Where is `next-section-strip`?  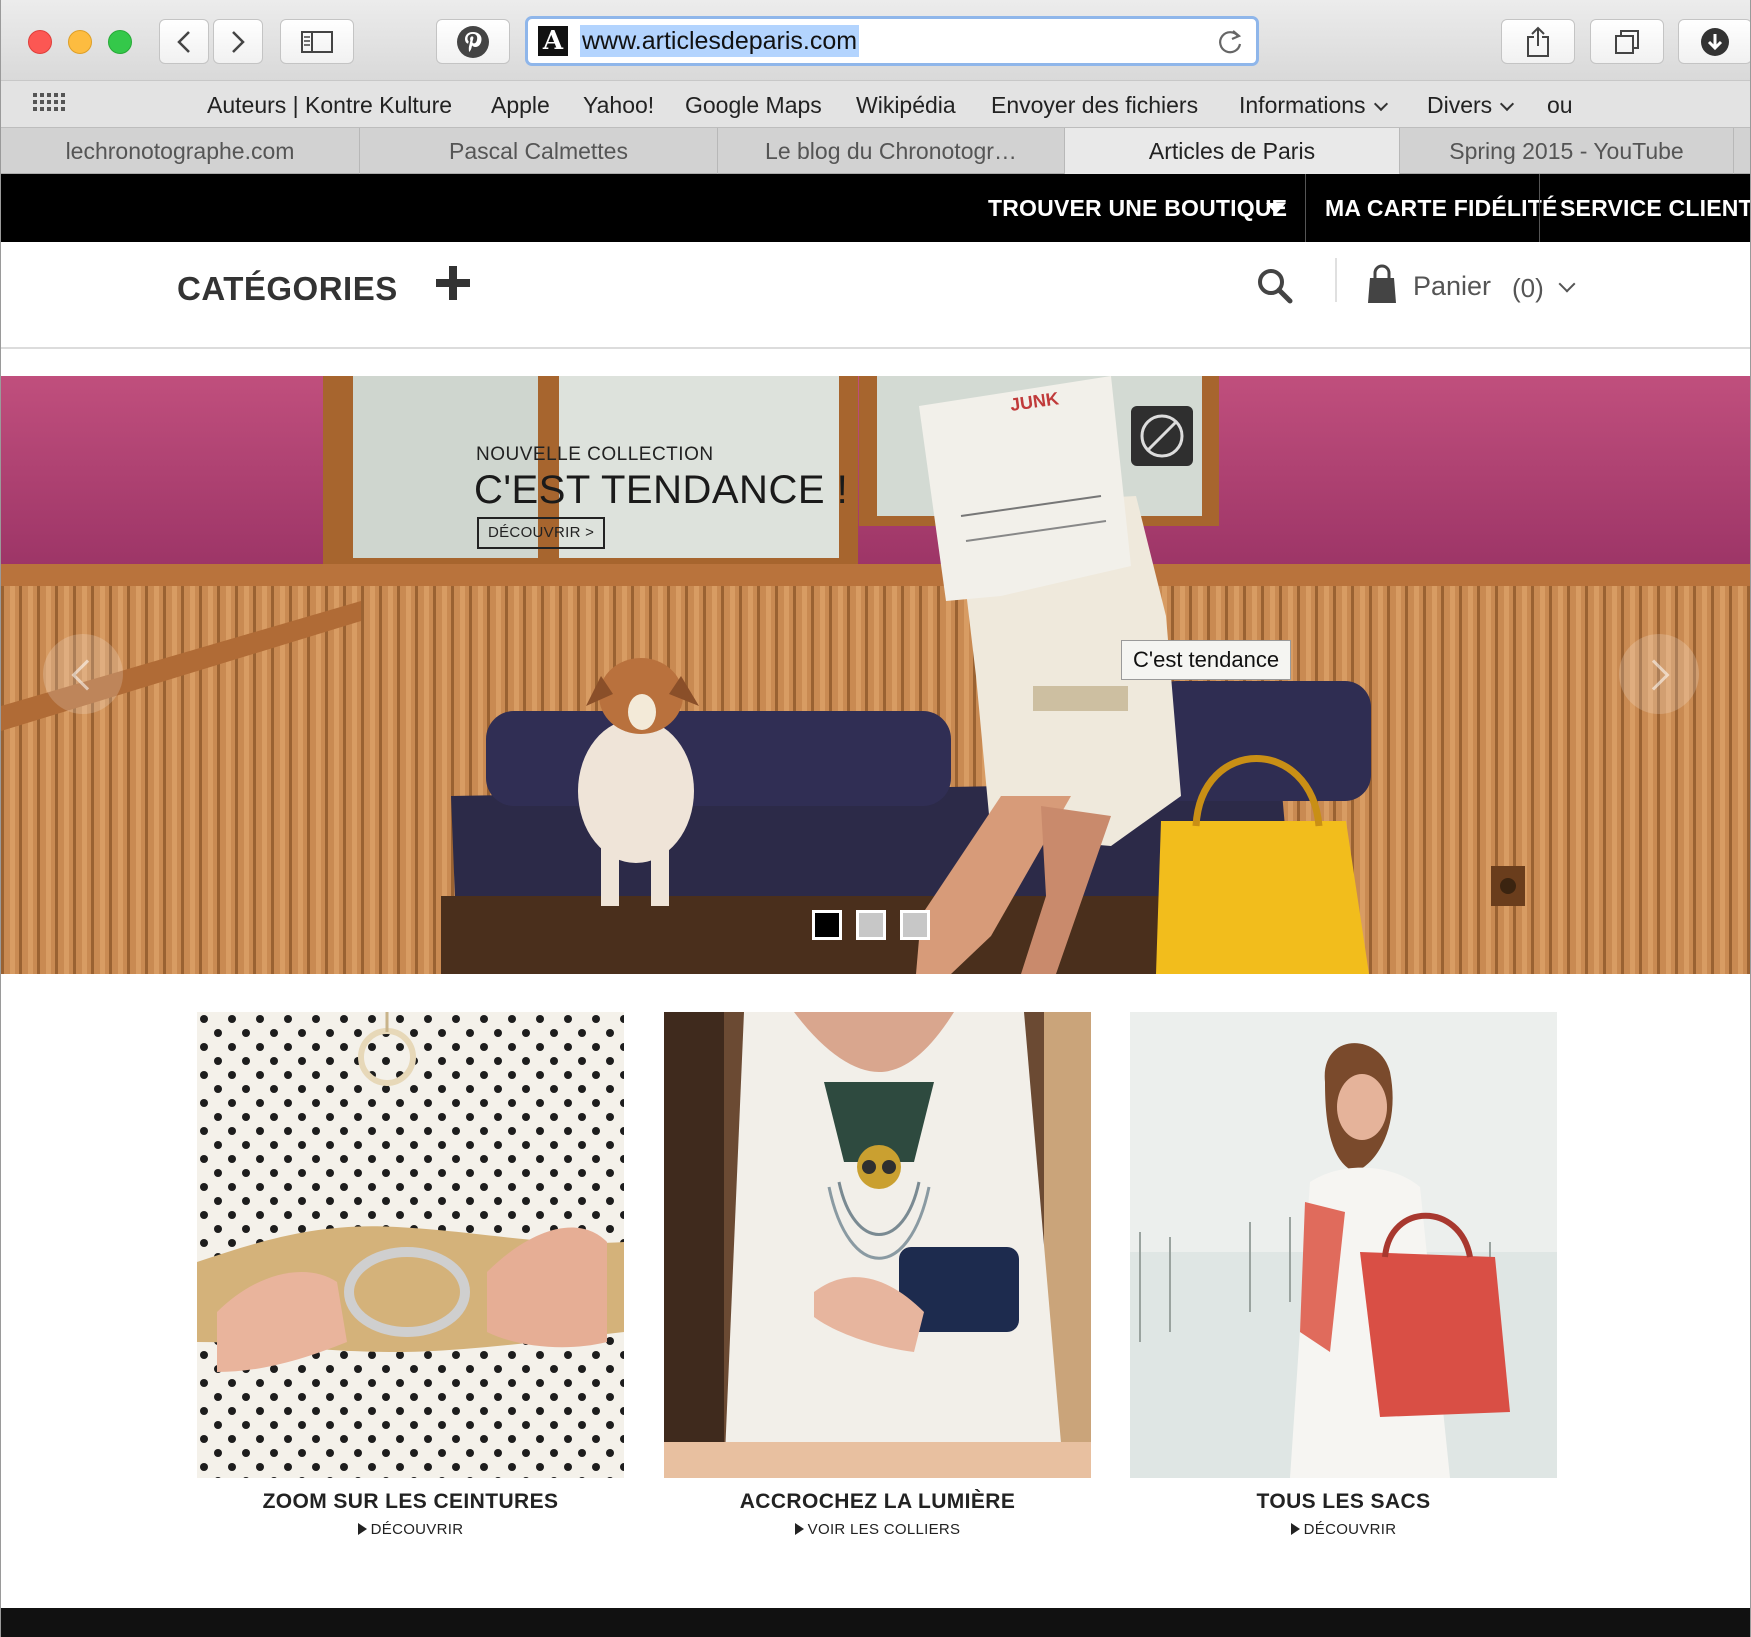 next-section-strip is located at coordinates (875, 1622).